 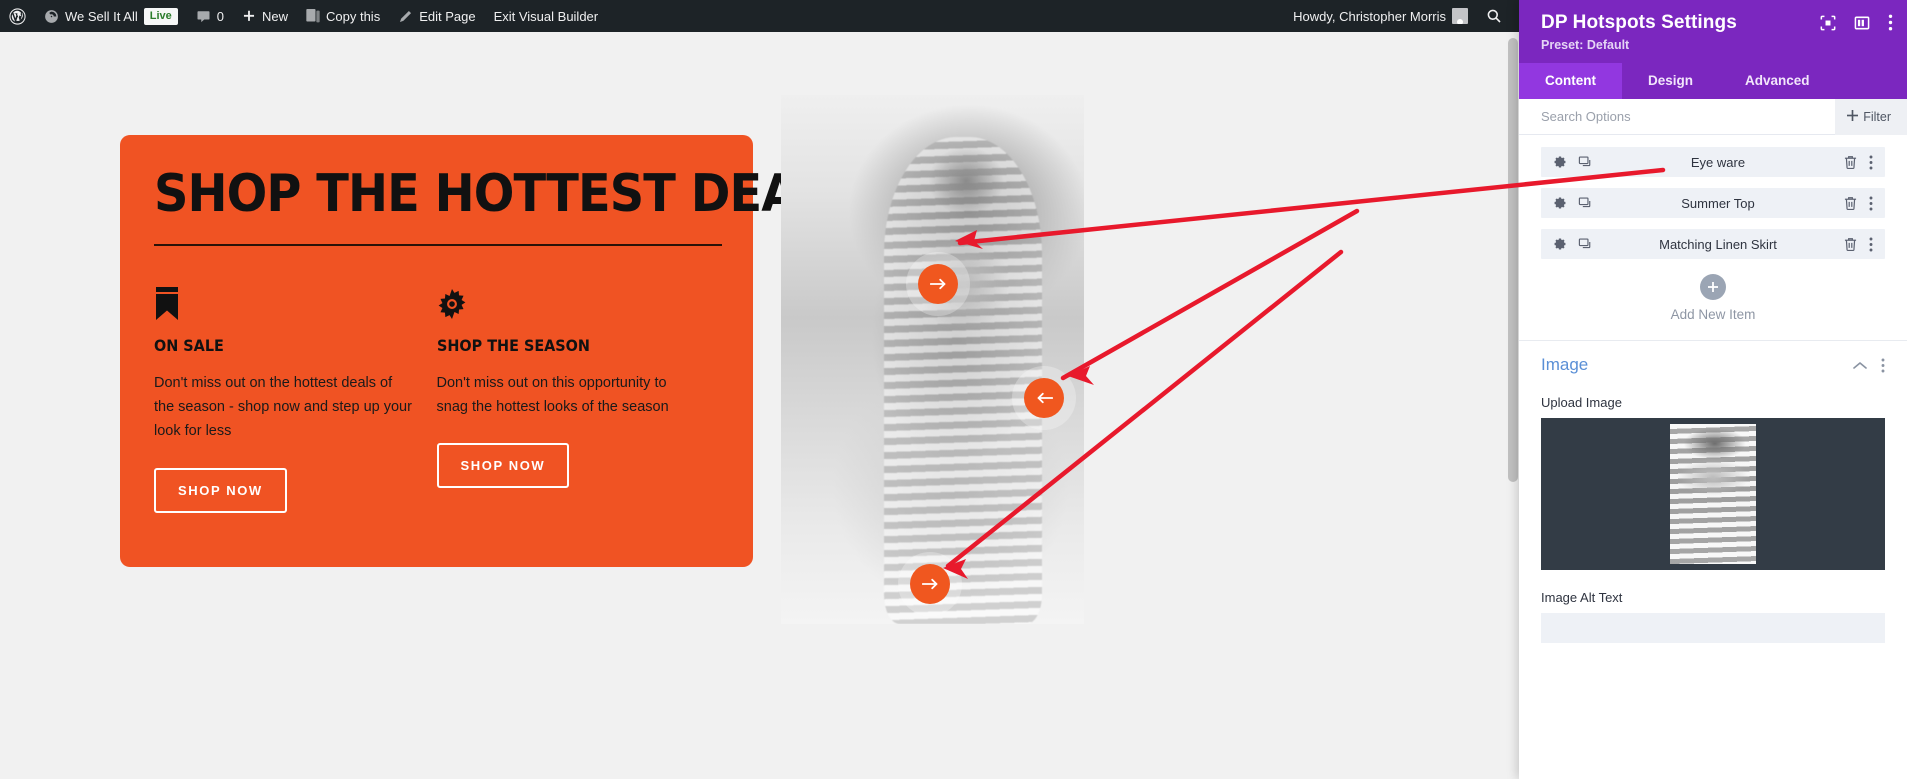 I want to click on search-icon, so click(x=1494, y=16).